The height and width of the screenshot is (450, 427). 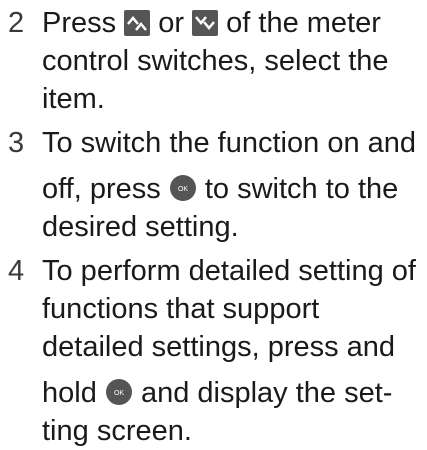 What do you see at coordinates (73, 99) in the screenshot?
I see `step-text-line: item.` at bounding box center [73, 99].